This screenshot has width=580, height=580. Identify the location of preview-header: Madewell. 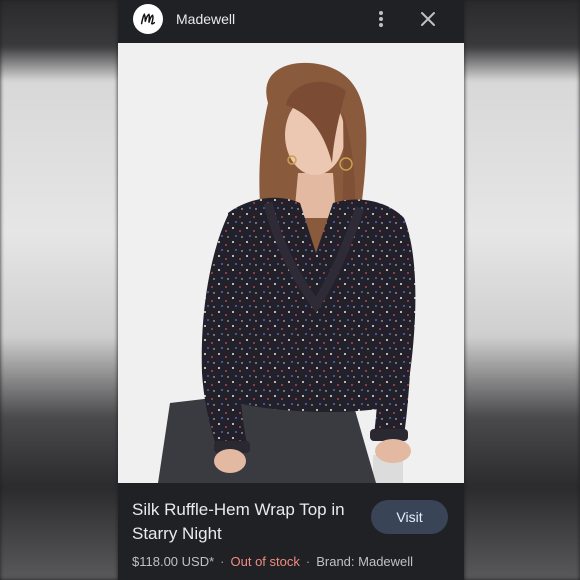
(291, 21).